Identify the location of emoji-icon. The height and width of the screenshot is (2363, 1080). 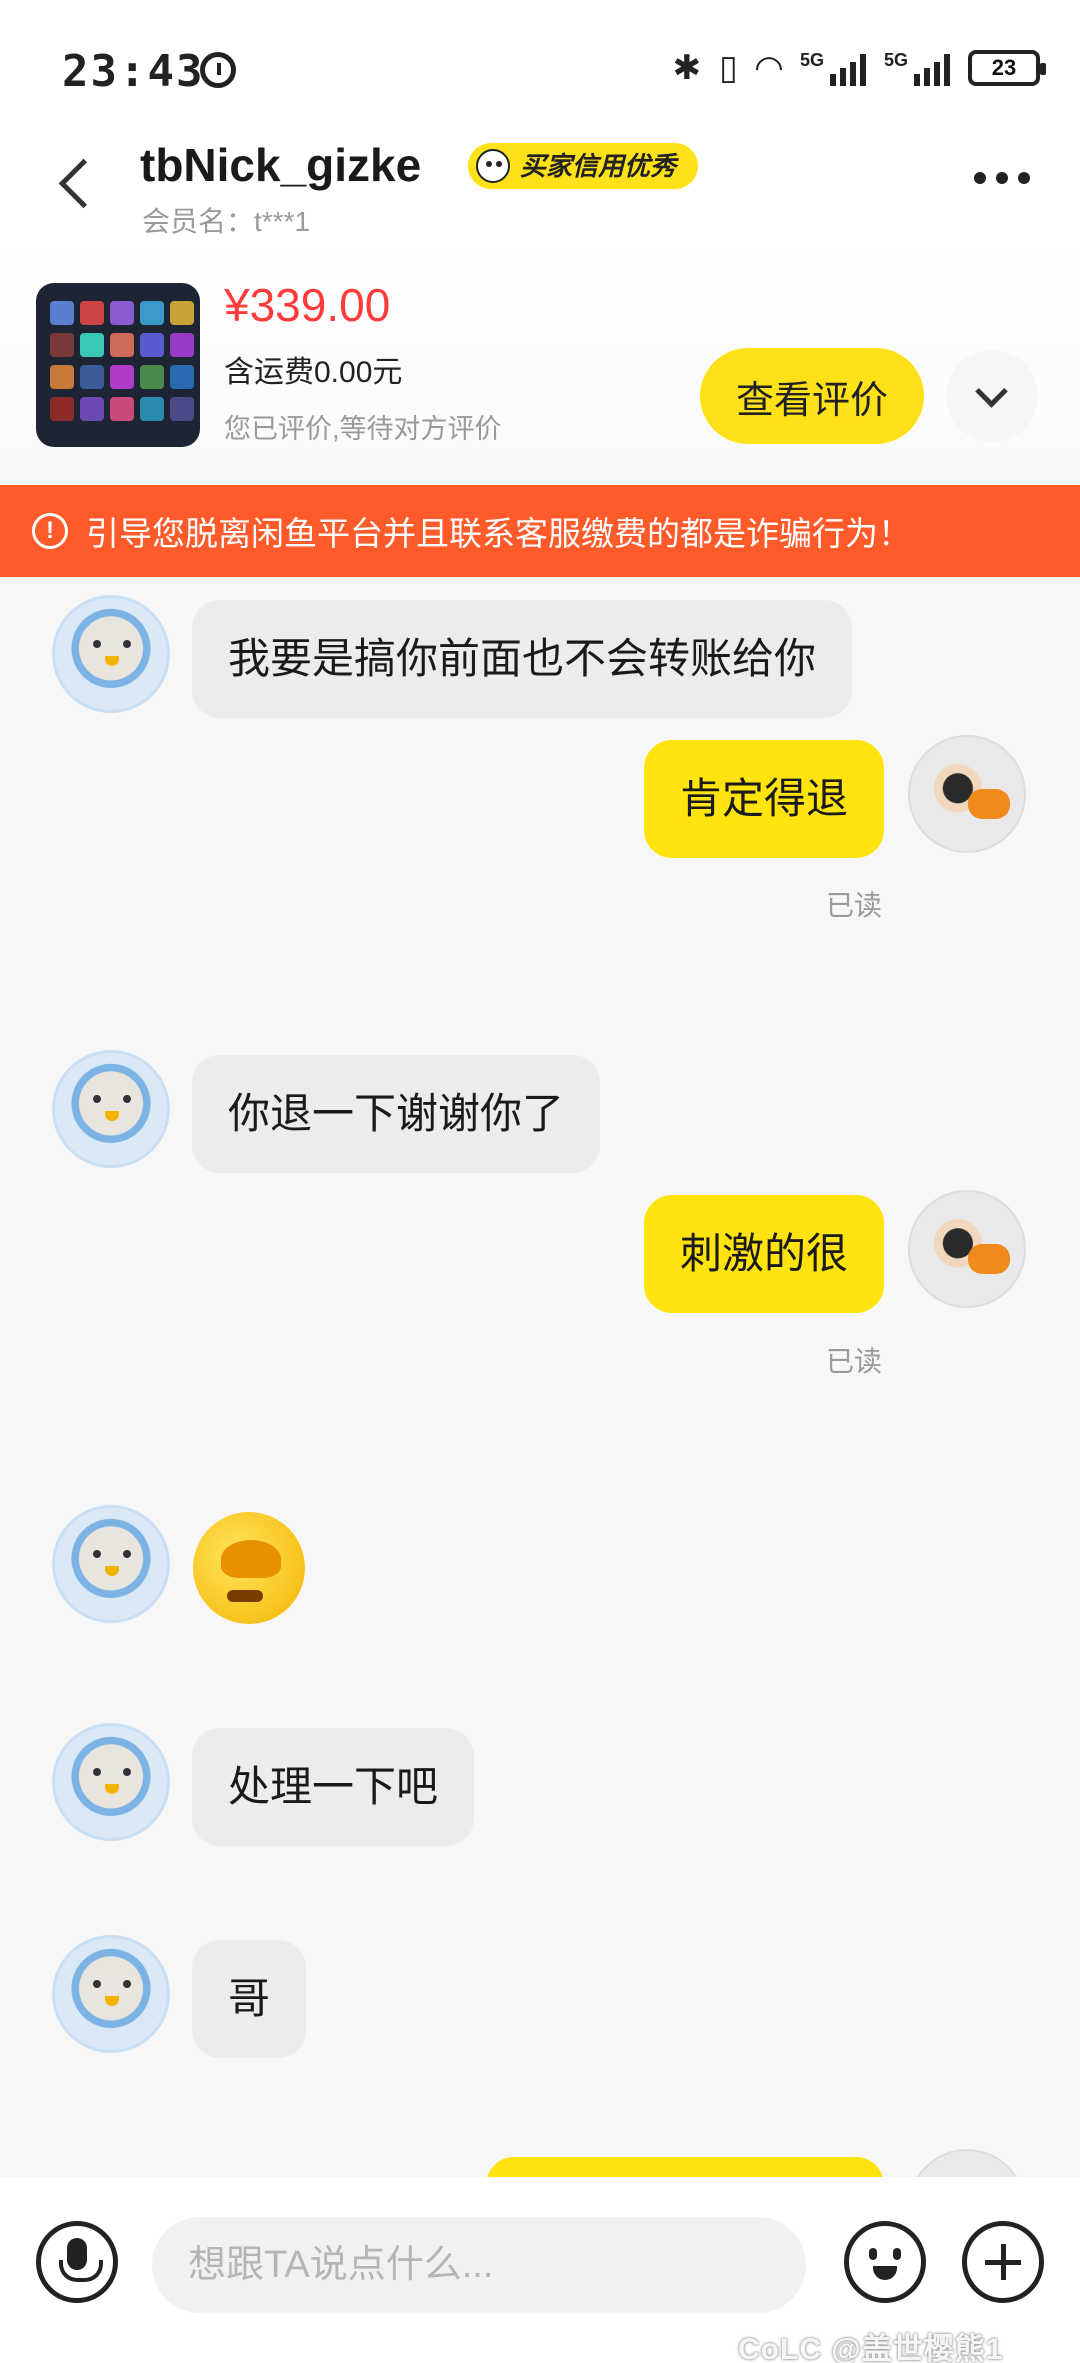
(885, 2262).